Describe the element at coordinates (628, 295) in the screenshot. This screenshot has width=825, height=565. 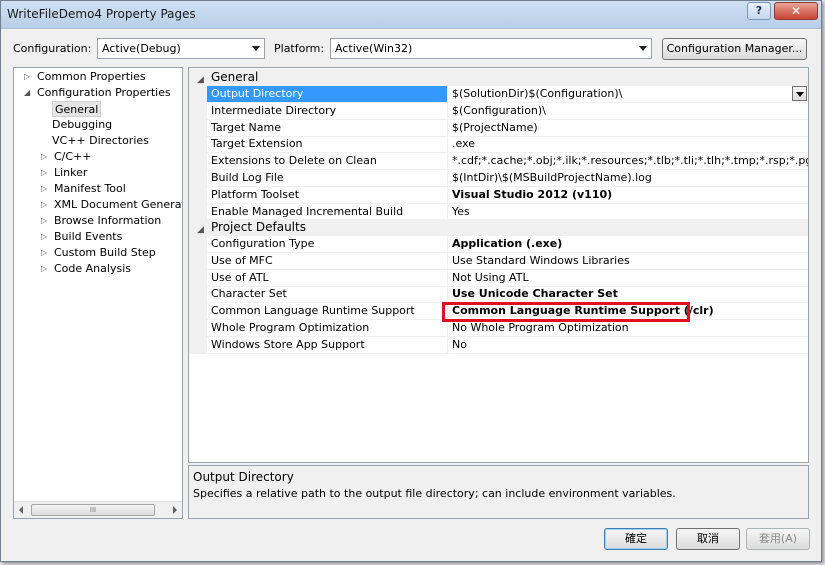
I see `property-value: Use Unicode Character Set` at that location.